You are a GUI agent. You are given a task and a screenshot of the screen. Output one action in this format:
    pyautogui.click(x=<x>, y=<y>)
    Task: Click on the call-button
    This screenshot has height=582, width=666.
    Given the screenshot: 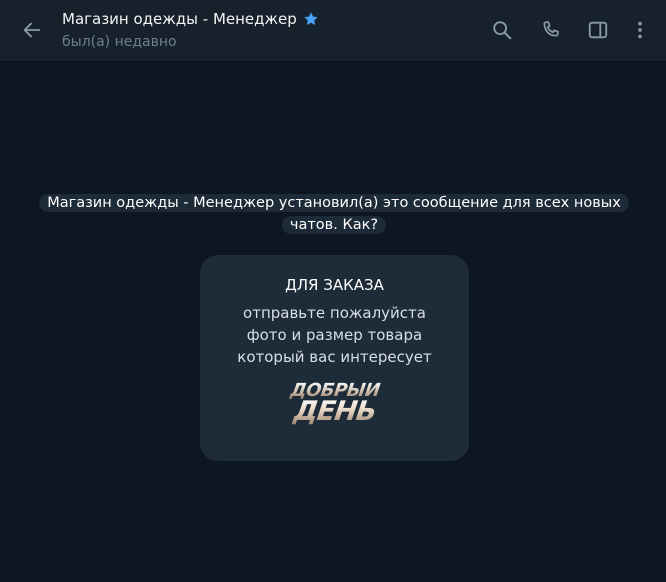 What is the action you would take?
    pyautogui.click(x=551, y=30)
    